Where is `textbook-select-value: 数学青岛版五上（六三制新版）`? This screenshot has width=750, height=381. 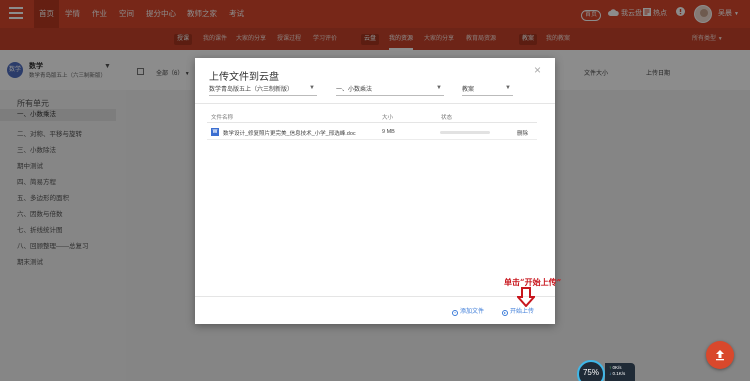
textbook-select-value: 数学青岛版五上（六三制新版） is located at coordinates (251, 90).